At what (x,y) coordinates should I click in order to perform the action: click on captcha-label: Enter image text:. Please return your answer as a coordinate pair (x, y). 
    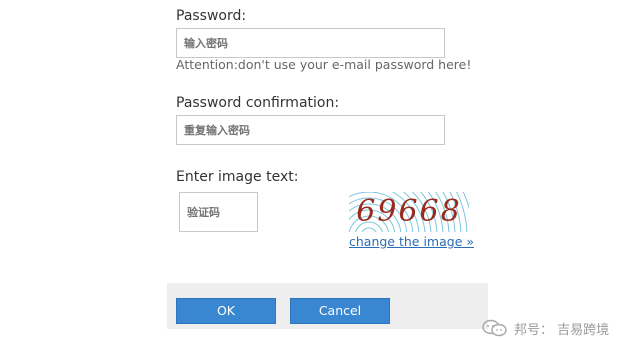
    Looking at the image, I should click on (237, 177).